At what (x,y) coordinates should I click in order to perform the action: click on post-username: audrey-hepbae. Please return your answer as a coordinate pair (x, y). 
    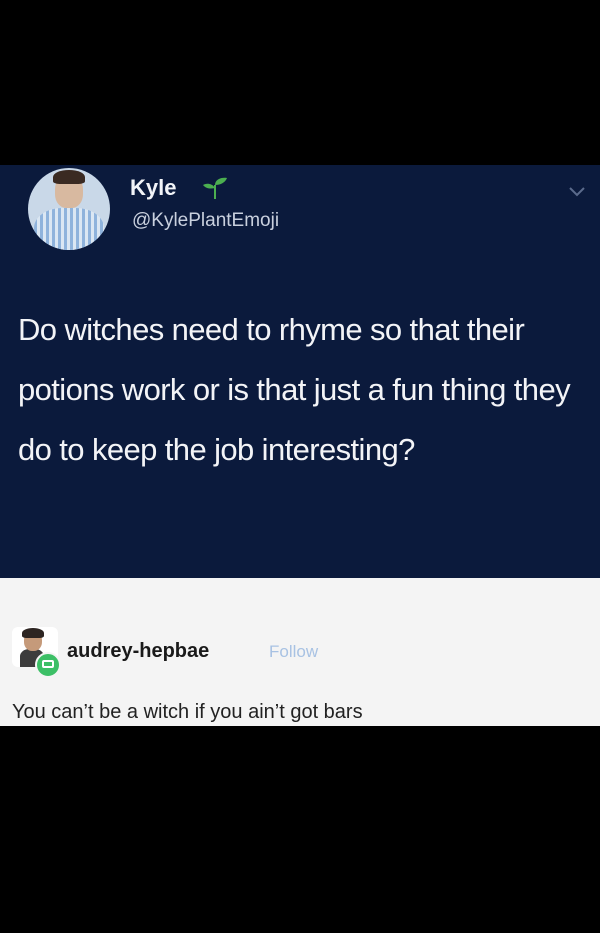
    Looking at the image, I should click on (138, 651).